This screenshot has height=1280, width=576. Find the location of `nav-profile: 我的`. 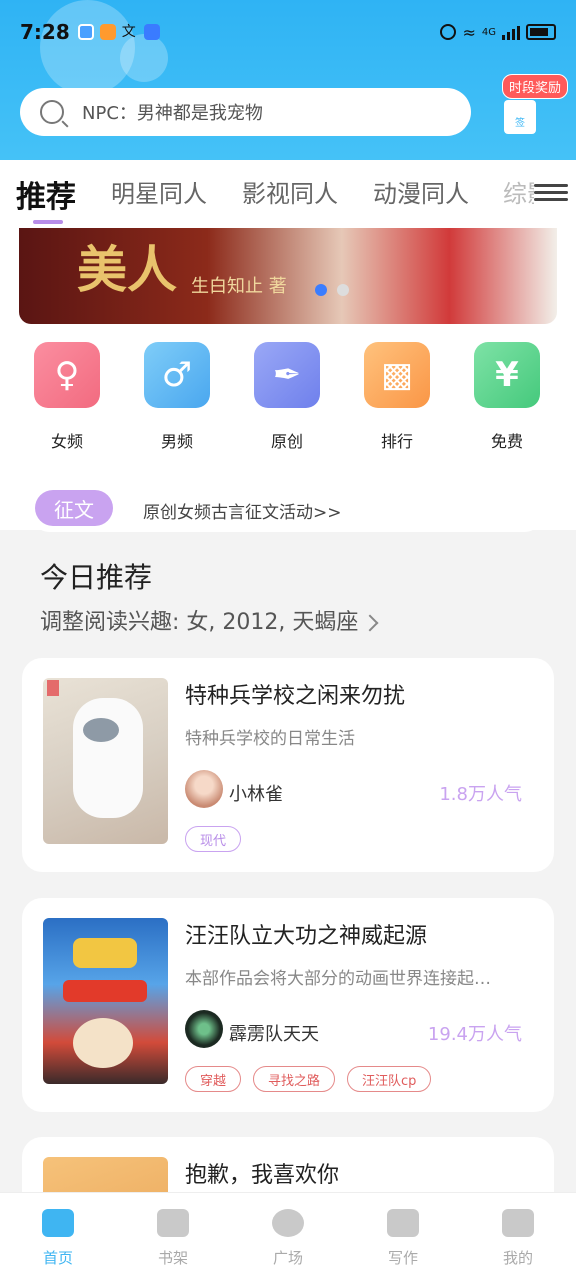

nav-profile: 我的 is located at coordinates (518, 1238).